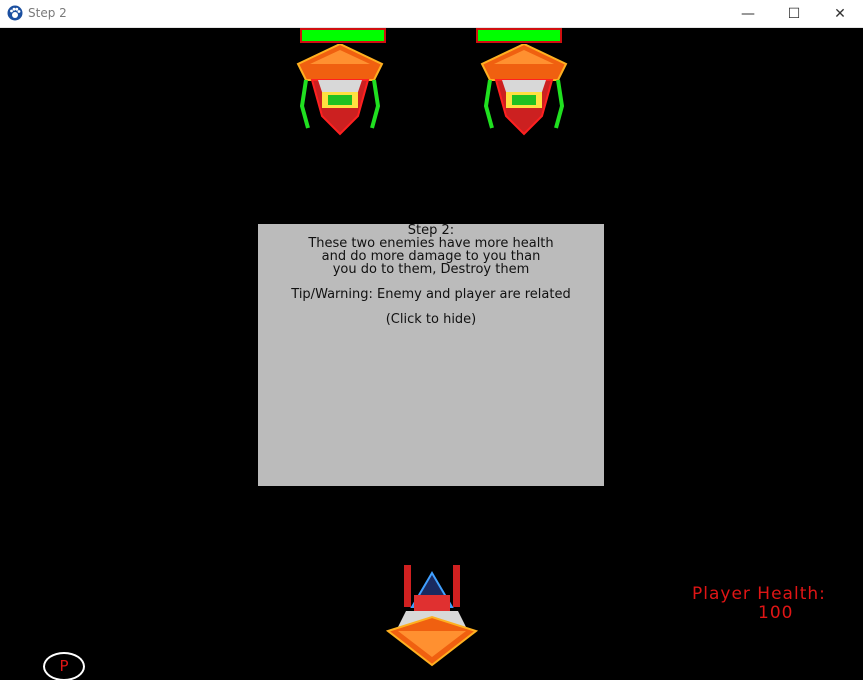 This screenshot has height=680, width=863. I want to click on player-ship, so click(432, 616).